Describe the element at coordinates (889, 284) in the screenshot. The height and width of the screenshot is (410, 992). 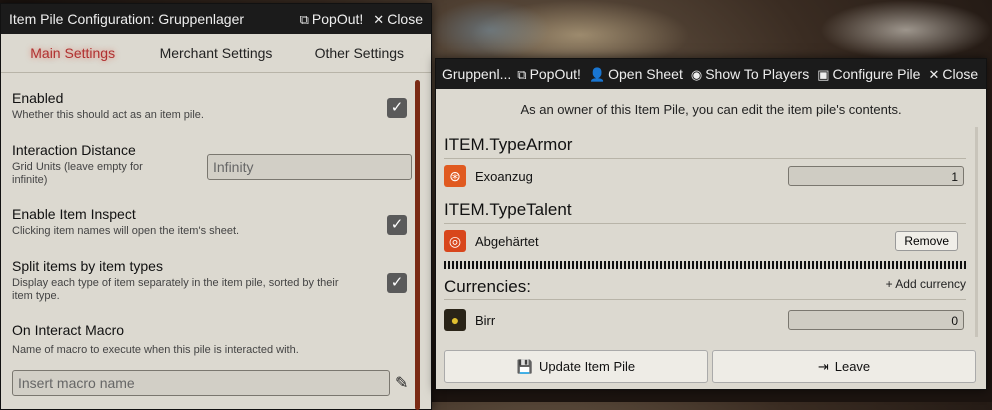
I see `plus-icon: +` at that location.